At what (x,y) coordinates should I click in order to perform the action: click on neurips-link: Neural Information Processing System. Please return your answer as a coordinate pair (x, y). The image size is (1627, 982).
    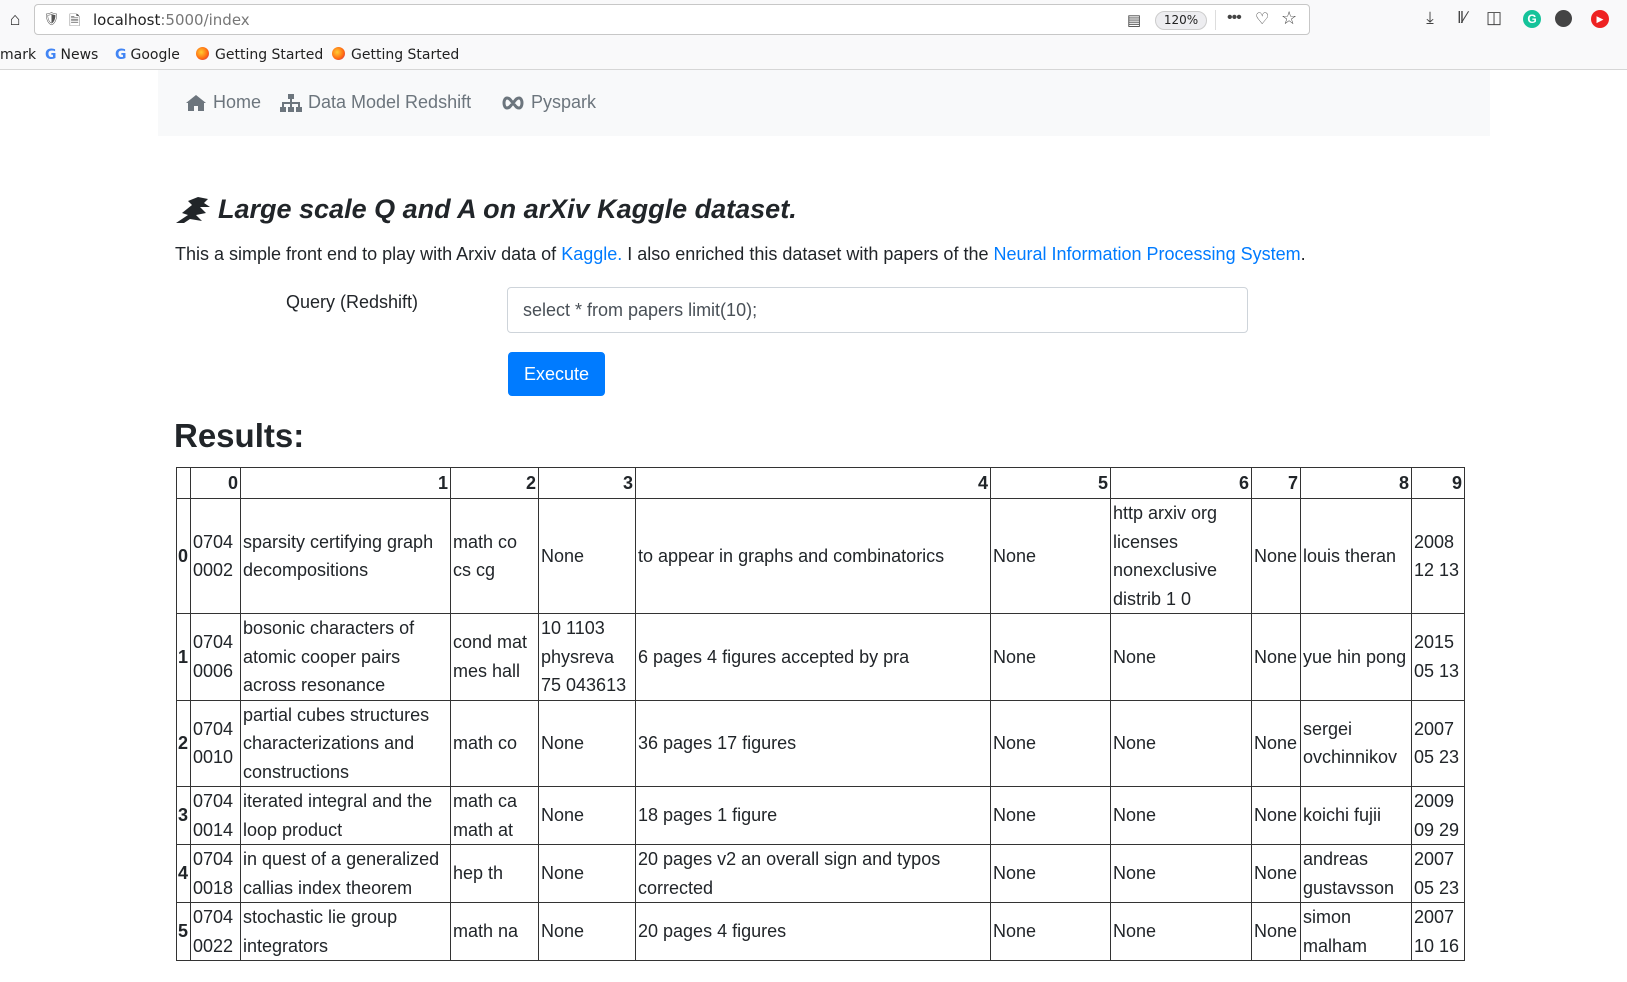
    Looking at the image, I should click on (1146, 254).